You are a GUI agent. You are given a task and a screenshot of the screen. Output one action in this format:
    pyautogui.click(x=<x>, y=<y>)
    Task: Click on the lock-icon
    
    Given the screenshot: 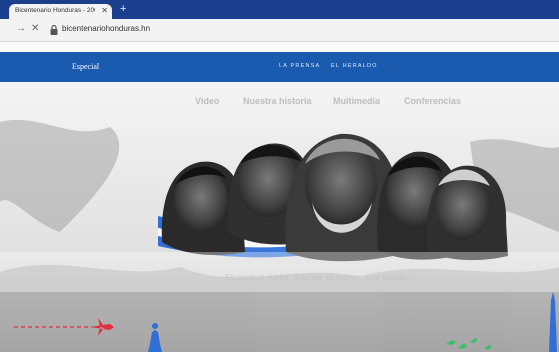 What is the action you would take?
    pyautogui.click(x=54, y=29)
    